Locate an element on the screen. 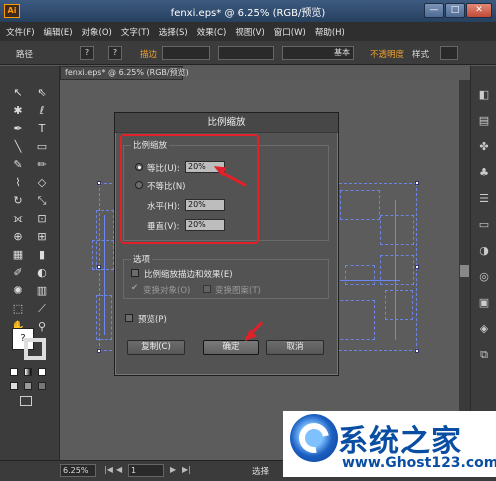 The width and height of the screenshot is (496, 481). scale-strokes-checkbox is located at coordinates (135, 273).